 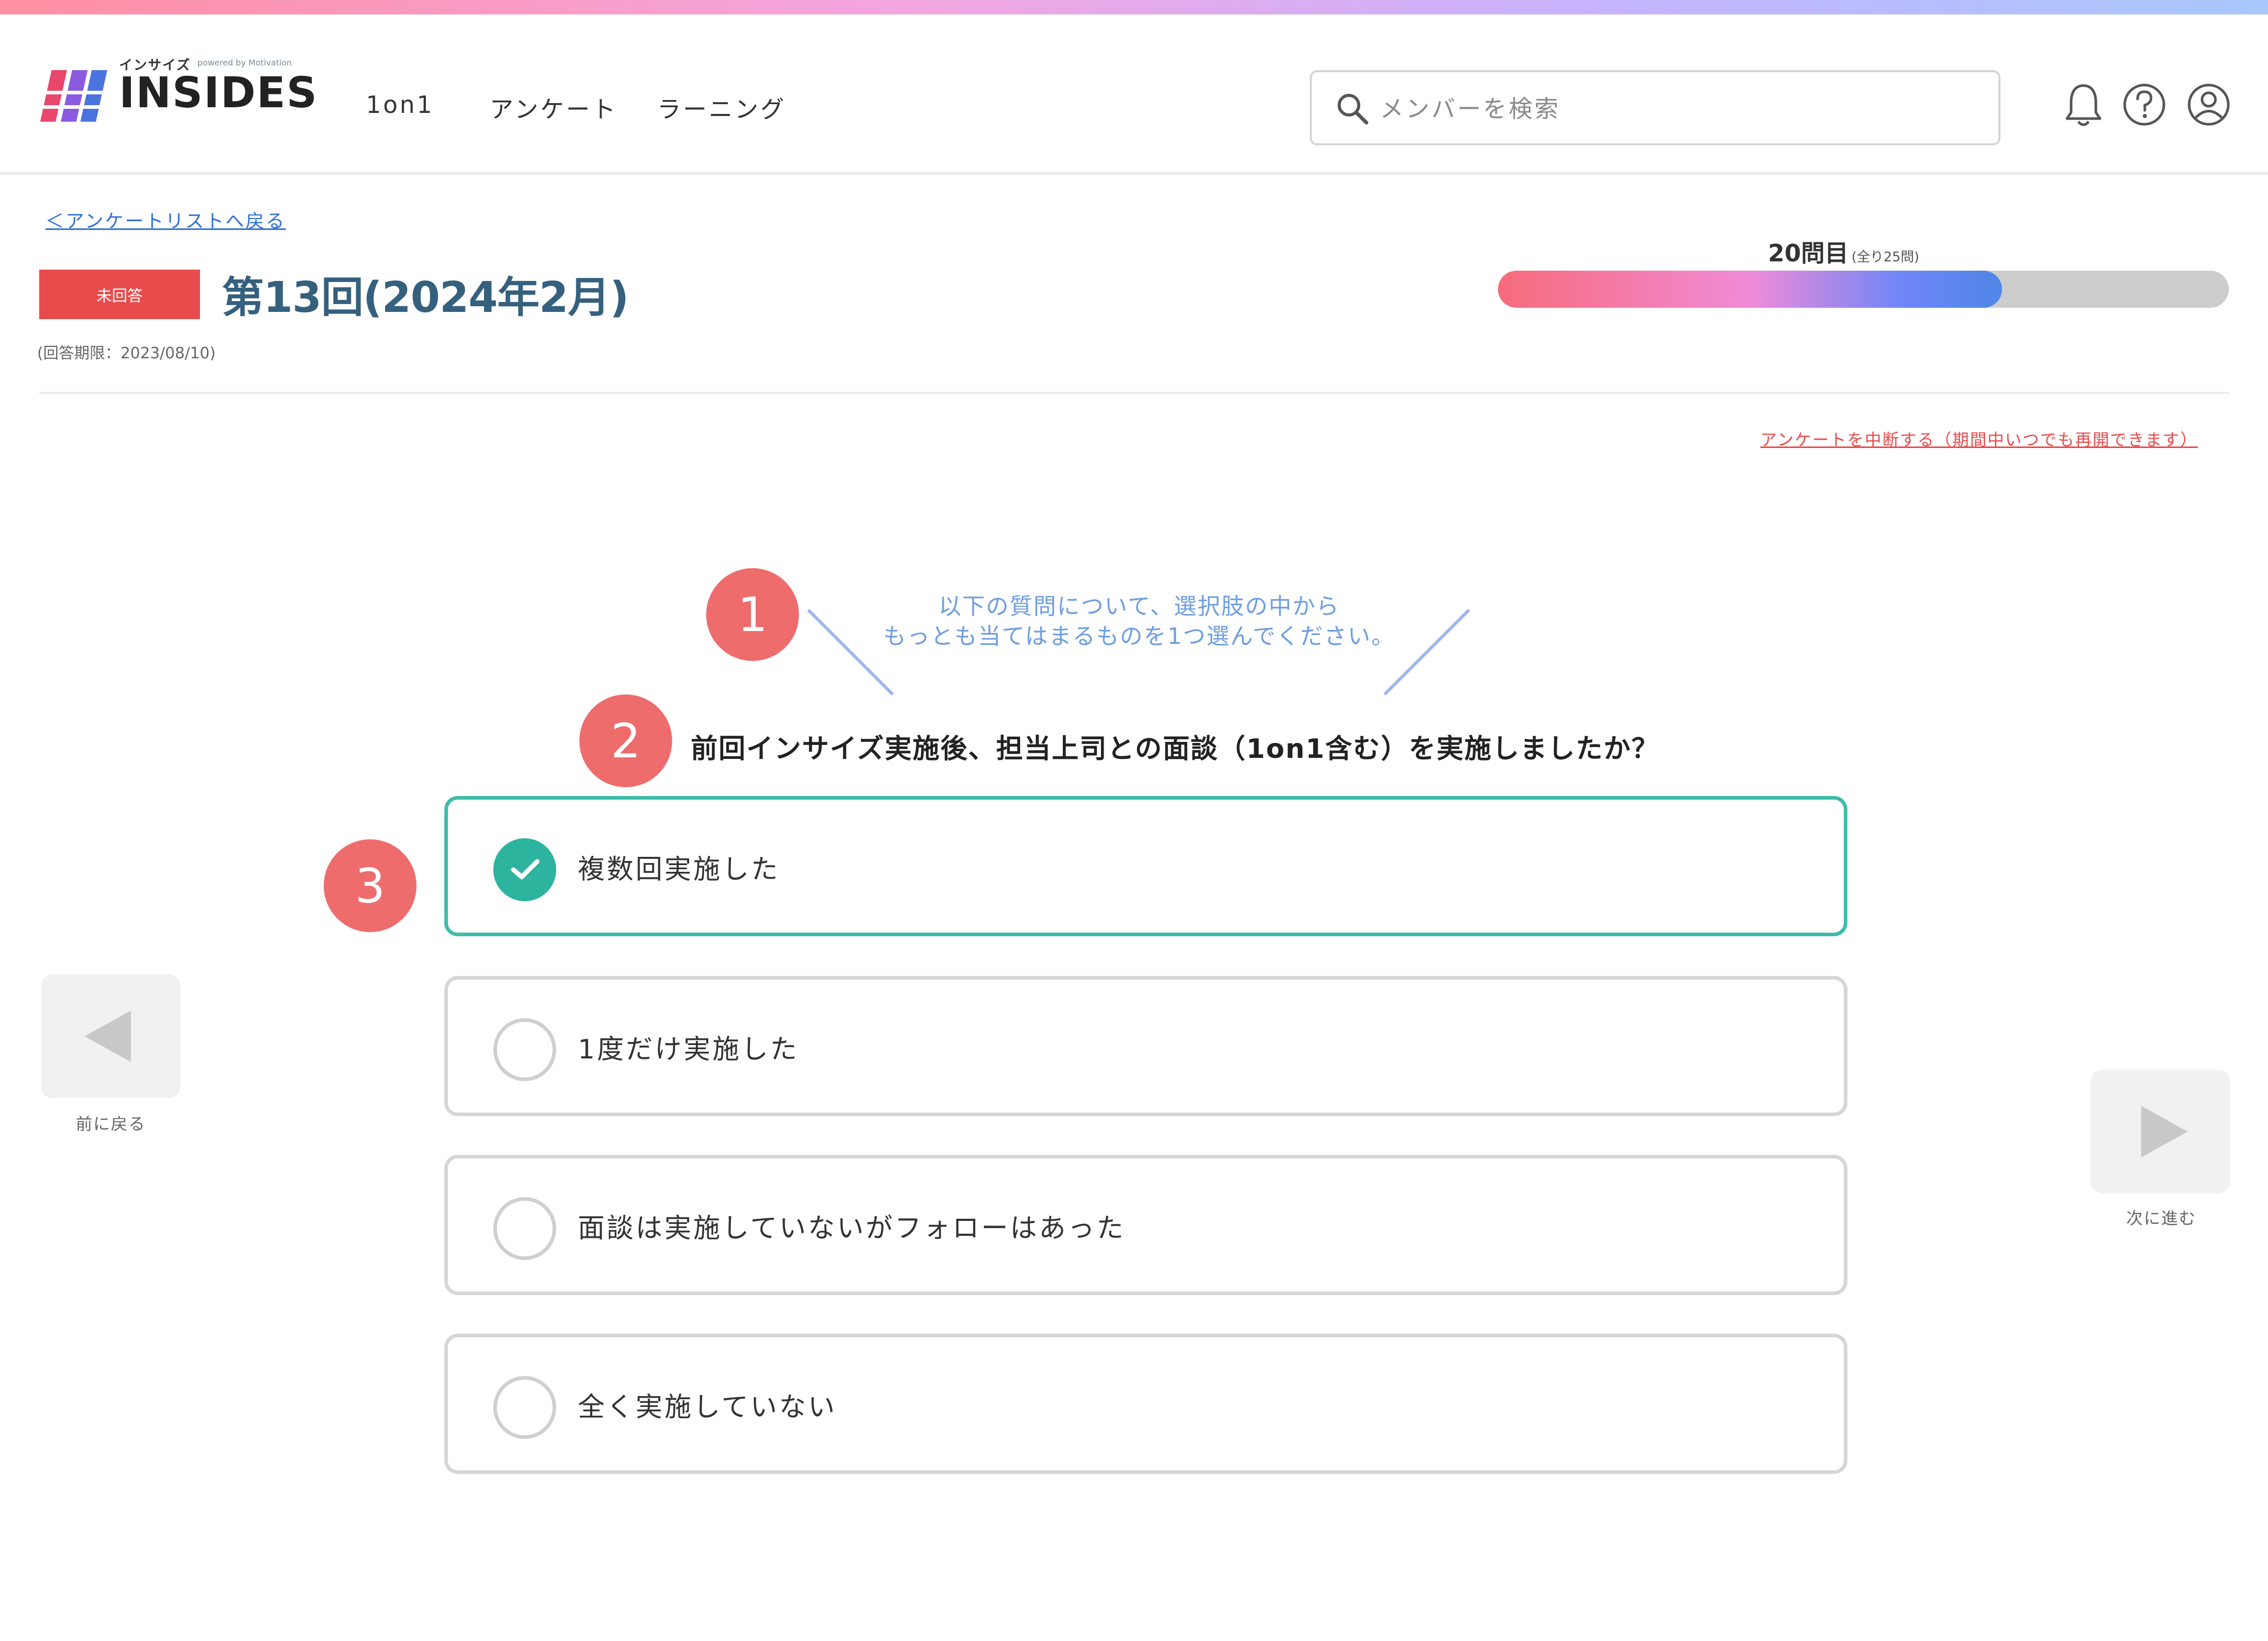 What do you see at coordinates (1145, 1225) in the screenshot?
I see `answer-option-3: 面談は実施していないがフォローはあった` at bounding box center [1145, 1225].